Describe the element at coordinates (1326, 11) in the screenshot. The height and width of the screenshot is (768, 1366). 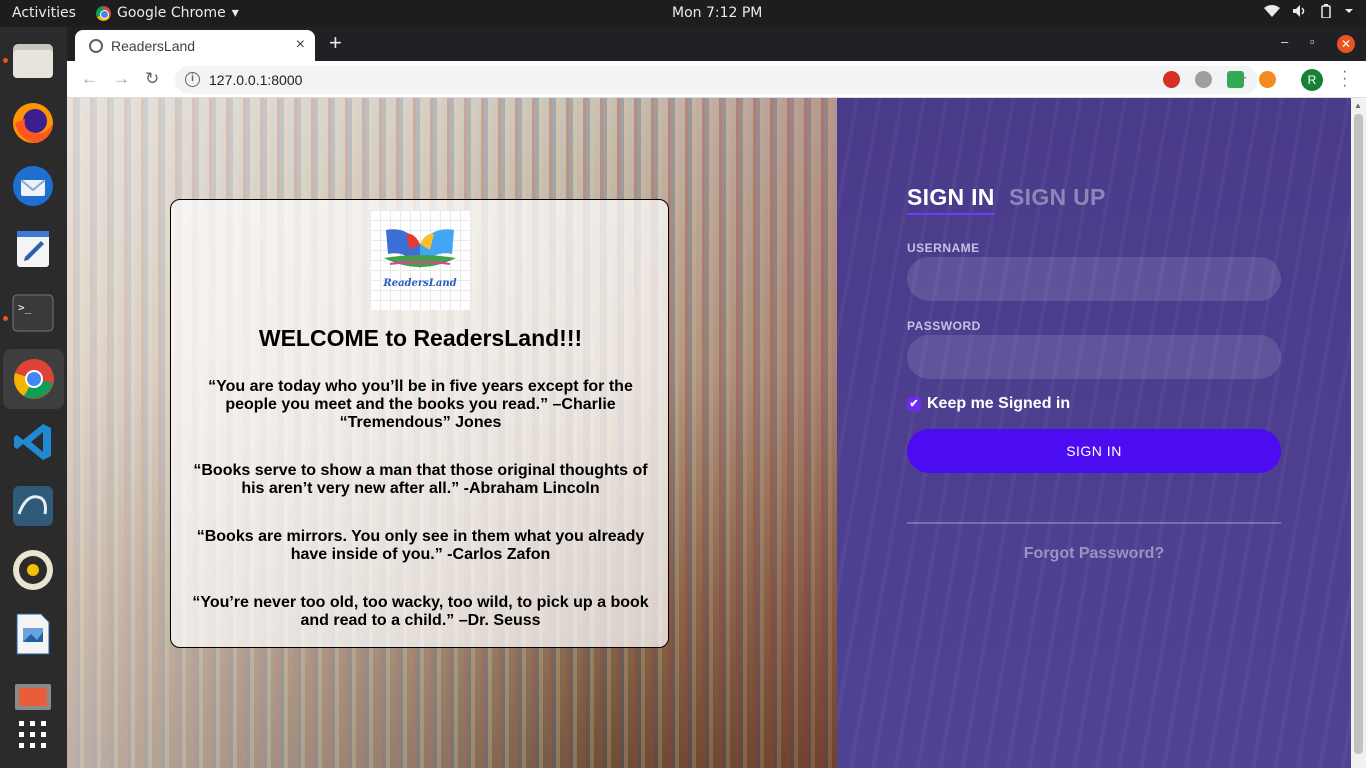
I see `battery-icon` at that location.